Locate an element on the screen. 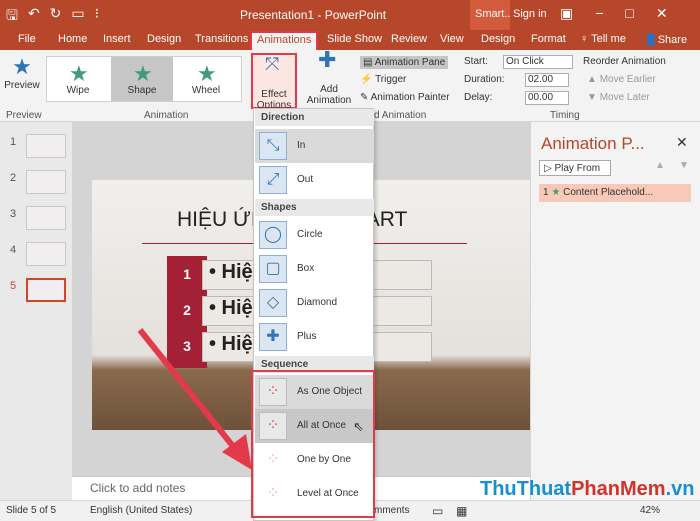  comments-button: mments is located at coordinates (392, 510).